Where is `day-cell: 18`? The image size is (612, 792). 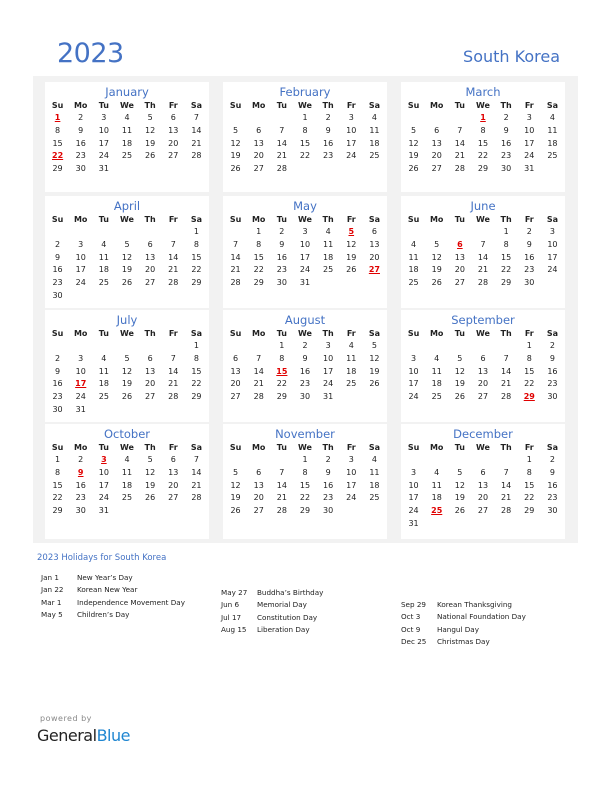
day-cell: 18 is located at coordinates (127, 485).